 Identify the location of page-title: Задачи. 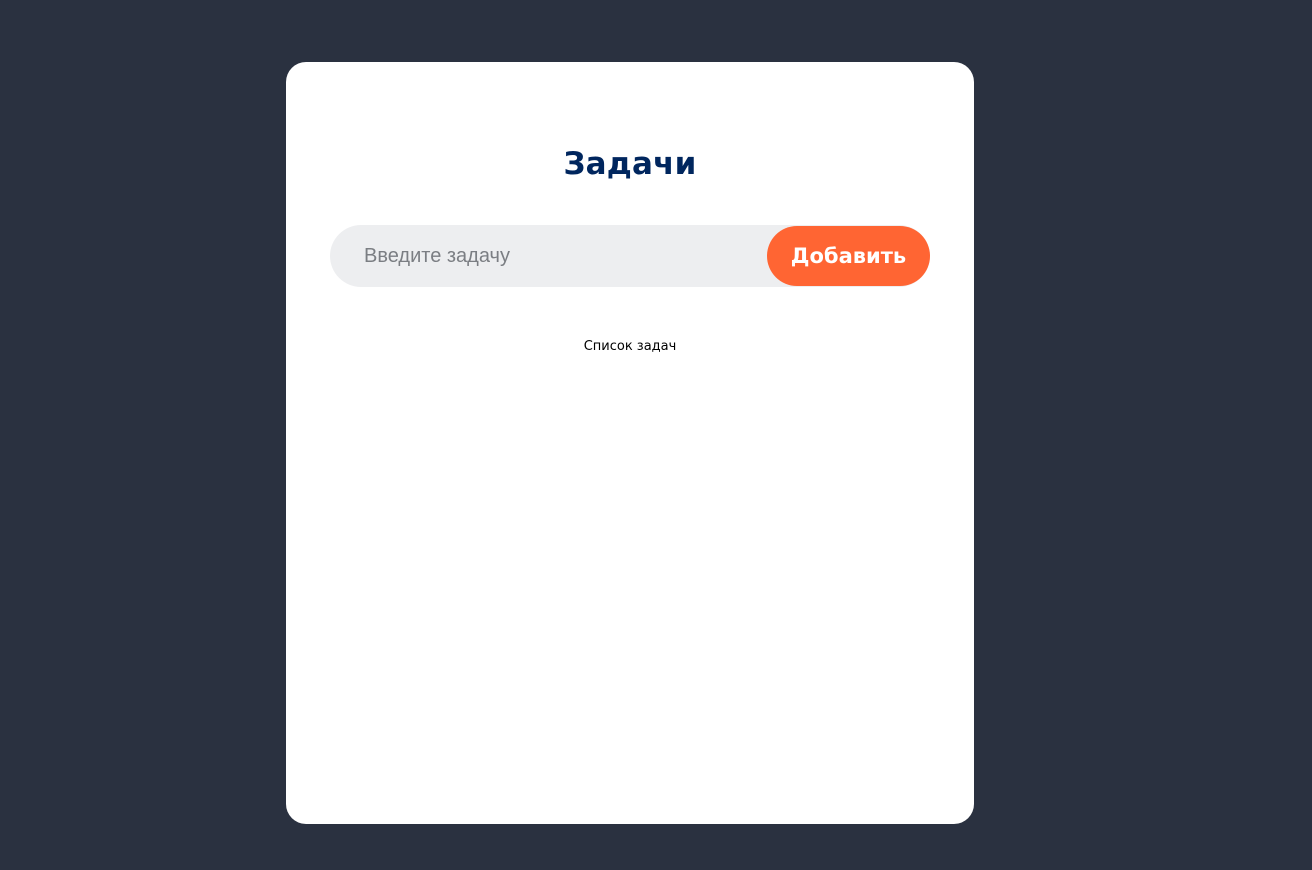
(630, 164).